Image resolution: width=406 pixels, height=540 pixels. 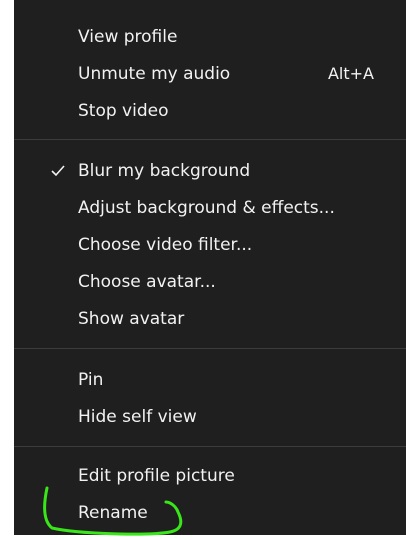 I want to click on annotation-highlight, so click(x=113, y=511).